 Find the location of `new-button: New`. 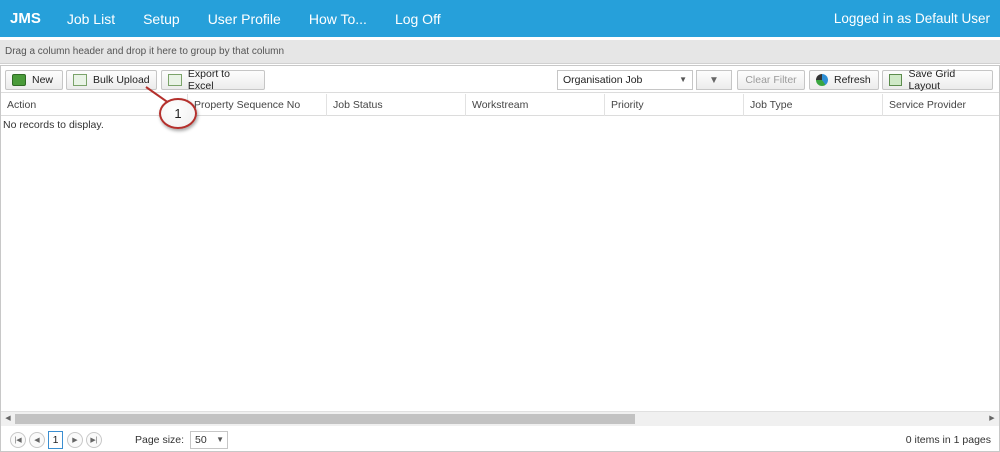

new-button: New is located at coordinates (34, 80).